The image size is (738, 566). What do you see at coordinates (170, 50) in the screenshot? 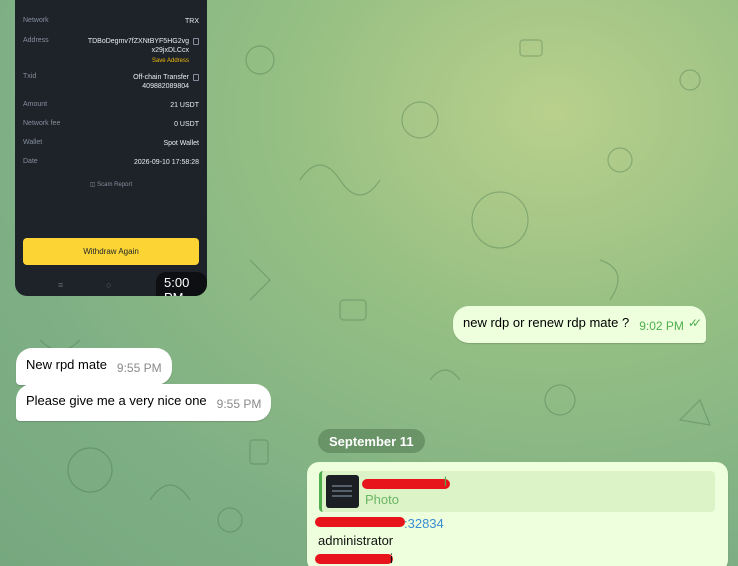
I see `address-value-line2: x29jxDLCcx` at bounding box center [170, 50].